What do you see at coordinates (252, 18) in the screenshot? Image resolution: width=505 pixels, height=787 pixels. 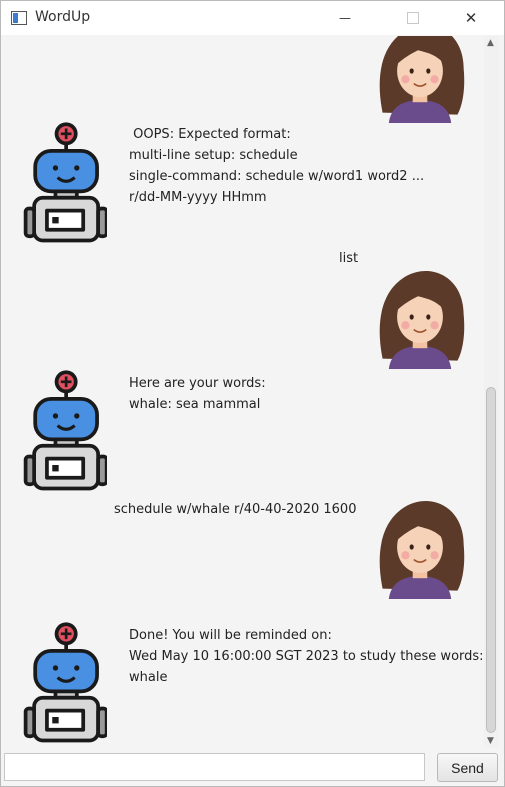 I see `title-bar: WordUp — ✕` at bounding box center [252, 18].